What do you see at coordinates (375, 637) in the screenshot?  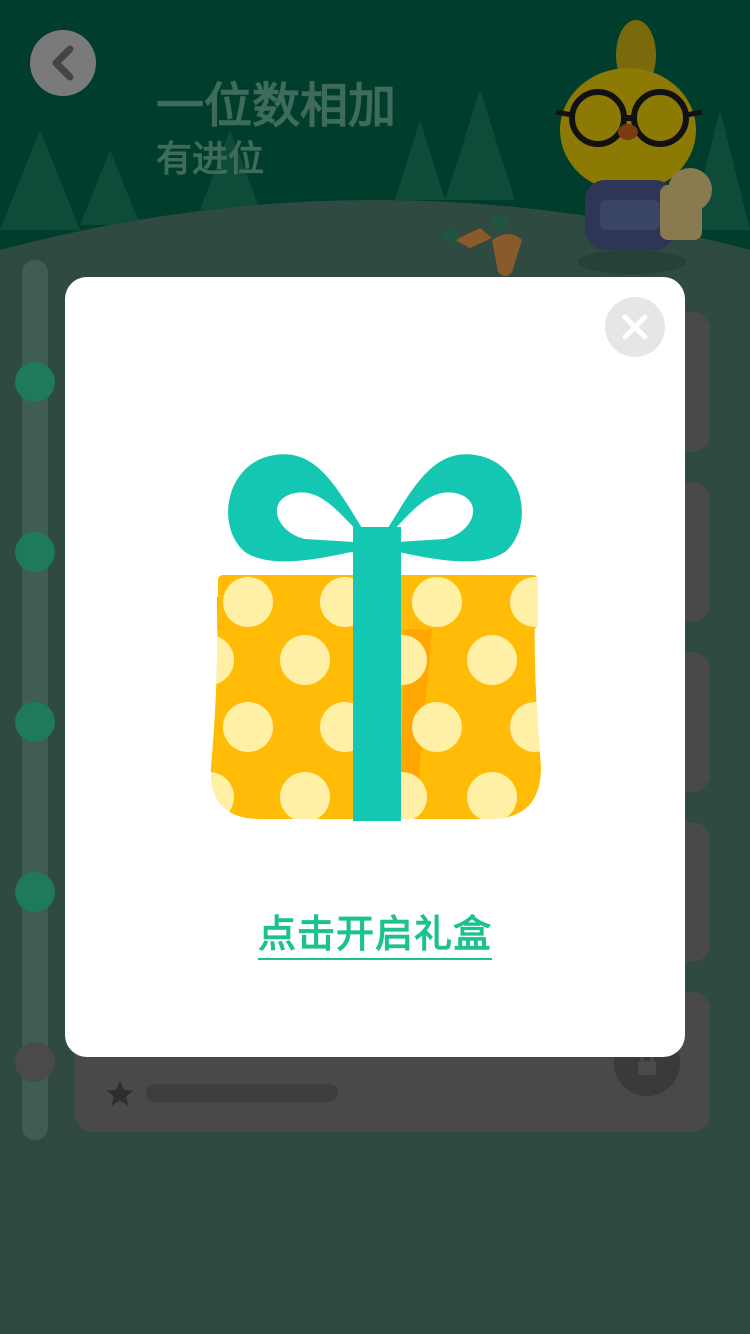 I see `gift-box-icon` at bounding box center [375, 637].